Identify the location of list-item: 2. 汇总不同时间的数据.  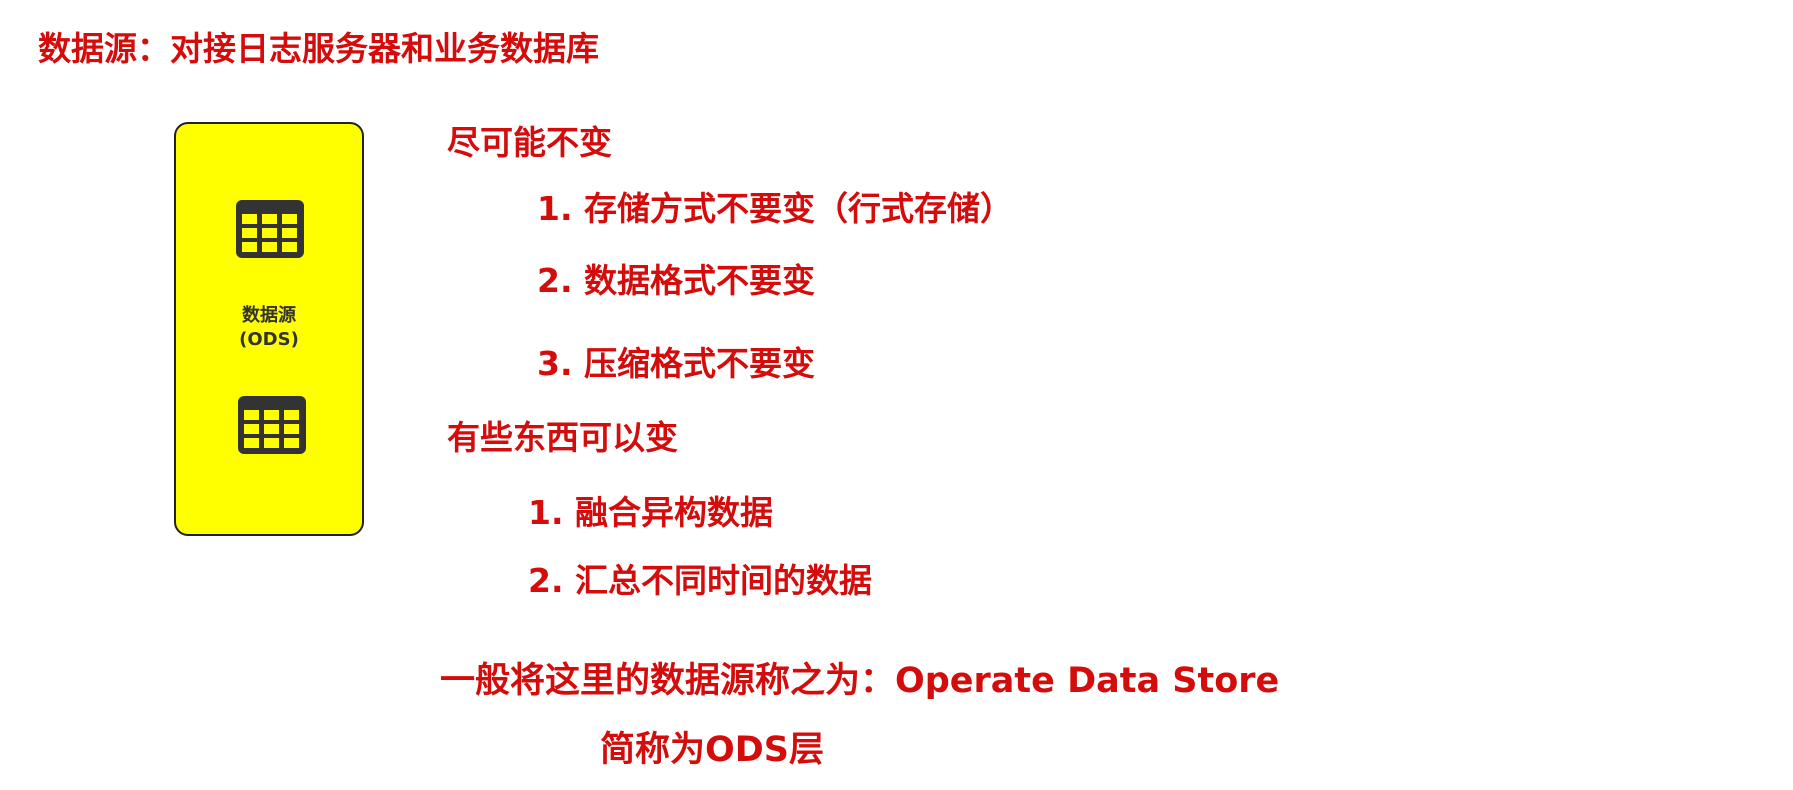
(700, 580).